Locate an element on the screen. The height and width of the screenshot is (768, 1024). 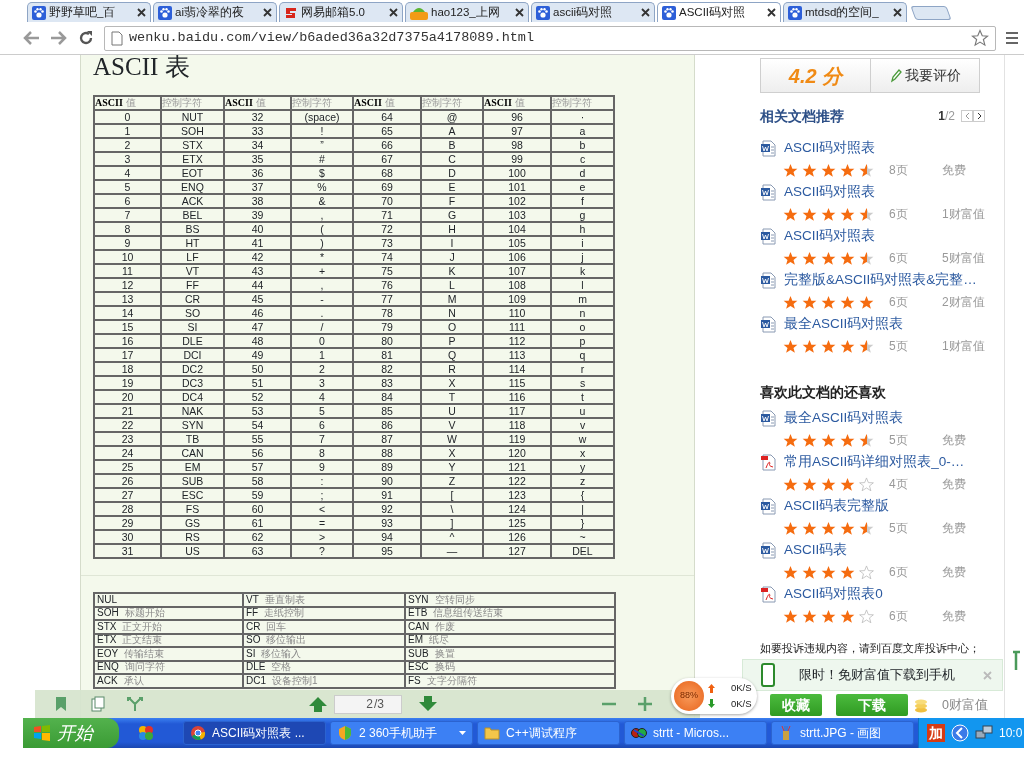
table-cell: 55 is located at coordinates (257, 439).